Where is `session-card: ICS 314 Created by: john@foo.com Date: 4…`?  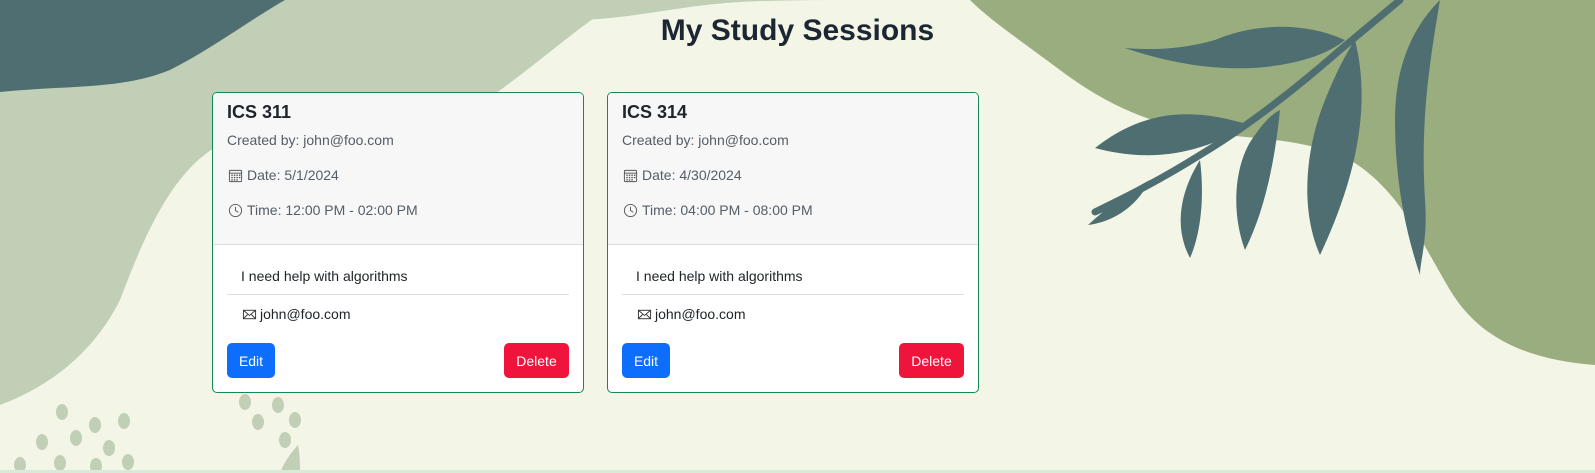
session-card: ICS 314 Created by: john@foo.com Date: 4… is located at coordinates (793, 242).